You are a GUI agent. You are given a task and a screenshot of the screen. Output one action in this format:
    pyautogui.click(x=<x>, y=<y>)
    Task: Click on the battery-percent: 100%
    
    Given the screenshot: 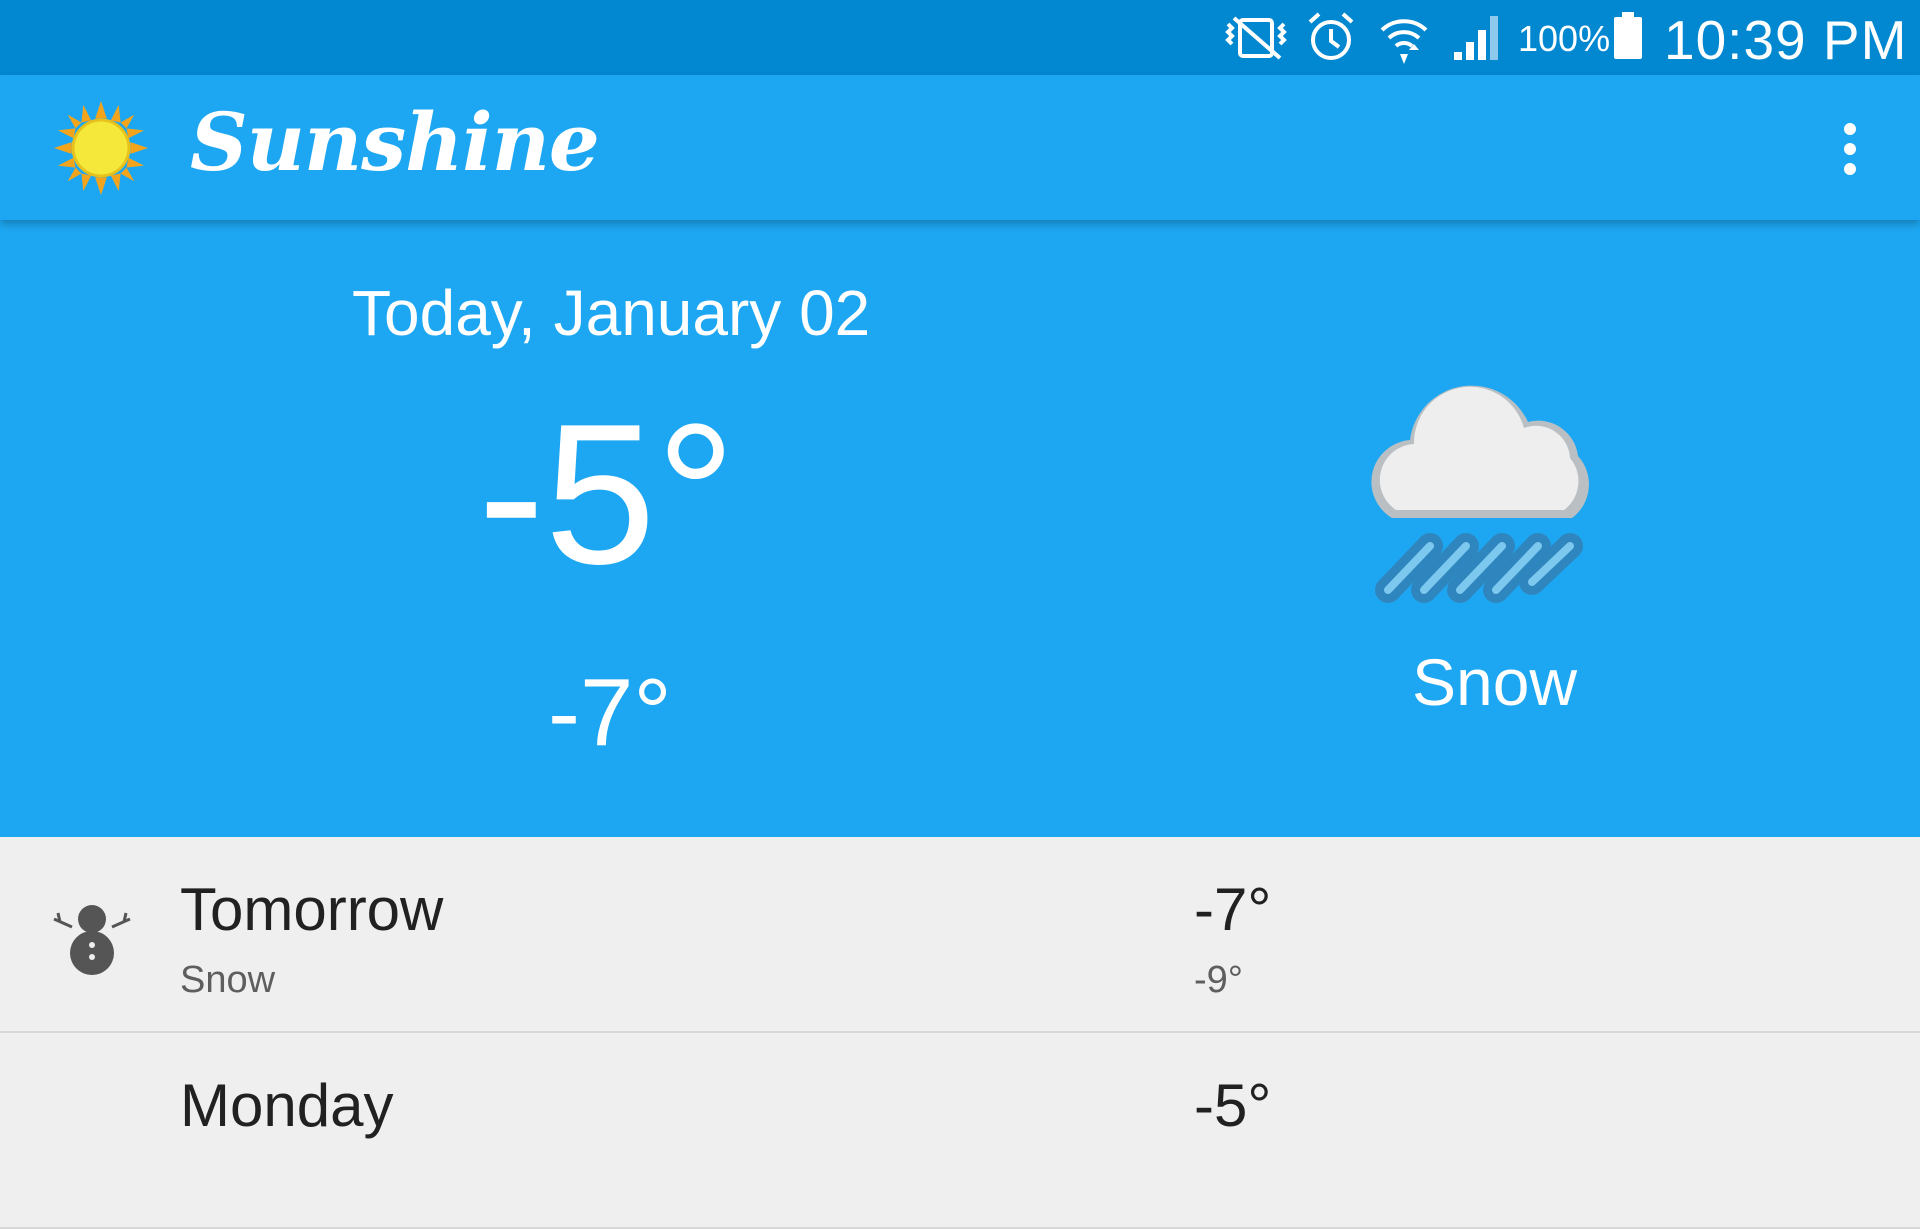 What is the action you would take?
    pyautogui.click(x=1564, y=38)
    